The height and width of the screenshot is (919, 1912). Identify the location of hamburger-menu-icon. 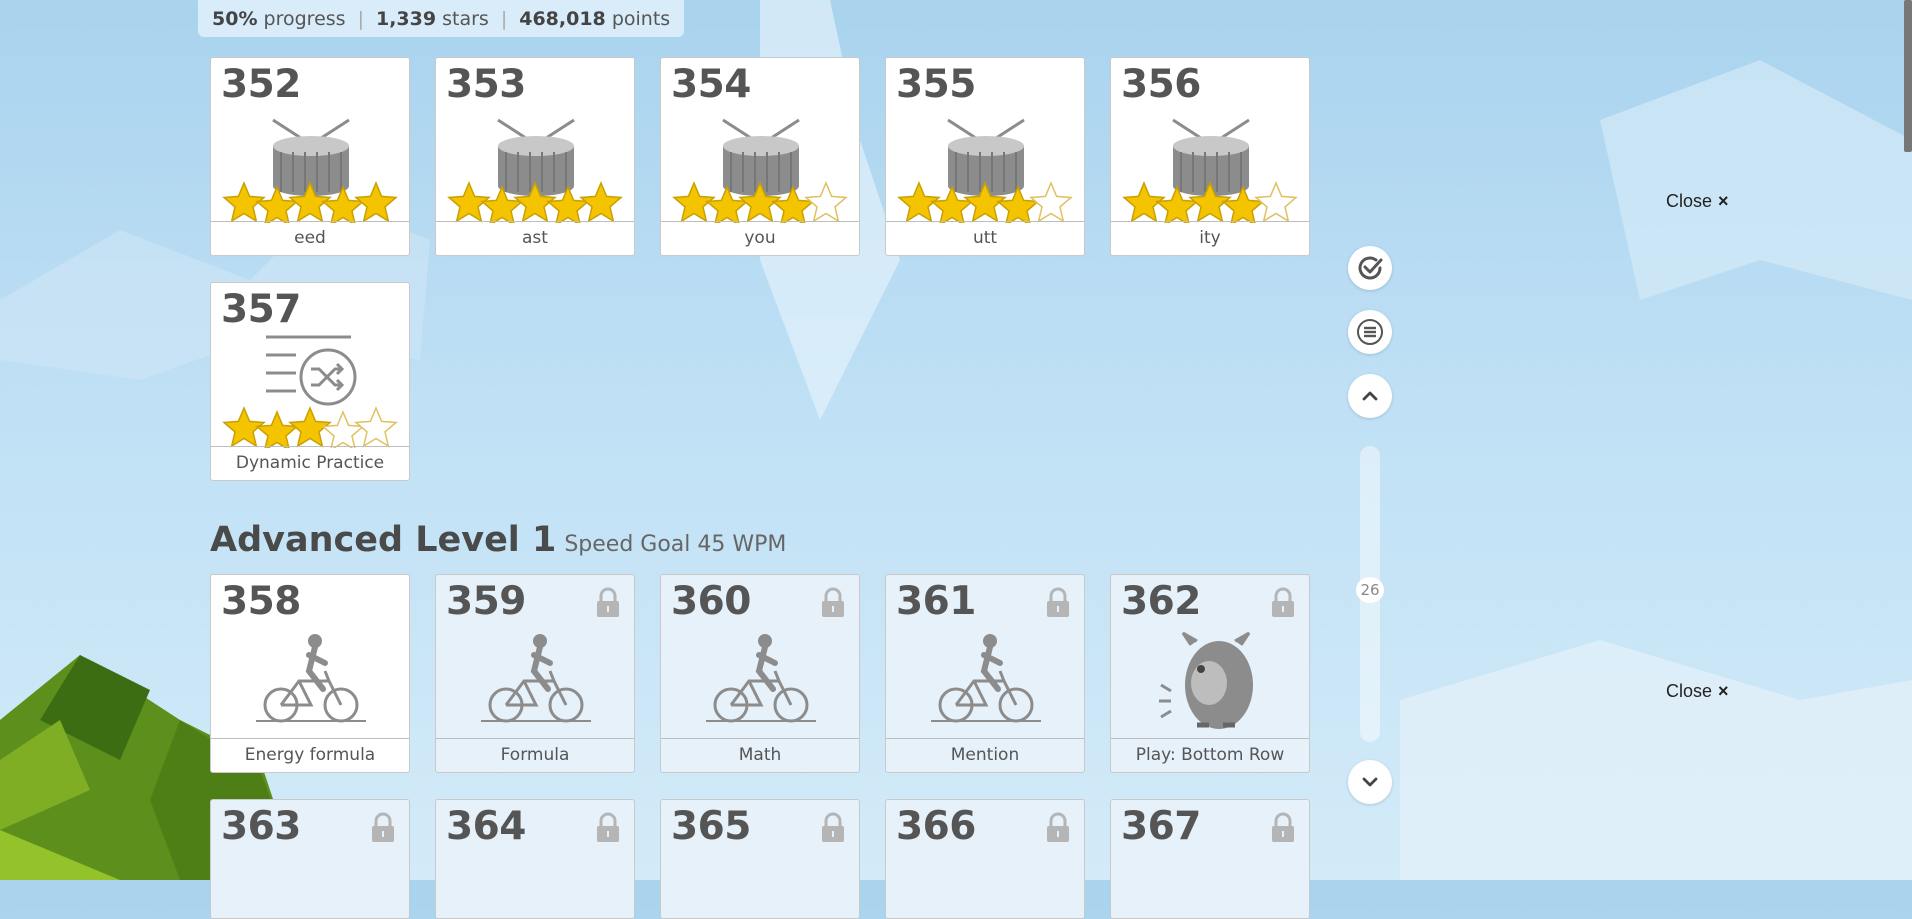
(1370, 332).